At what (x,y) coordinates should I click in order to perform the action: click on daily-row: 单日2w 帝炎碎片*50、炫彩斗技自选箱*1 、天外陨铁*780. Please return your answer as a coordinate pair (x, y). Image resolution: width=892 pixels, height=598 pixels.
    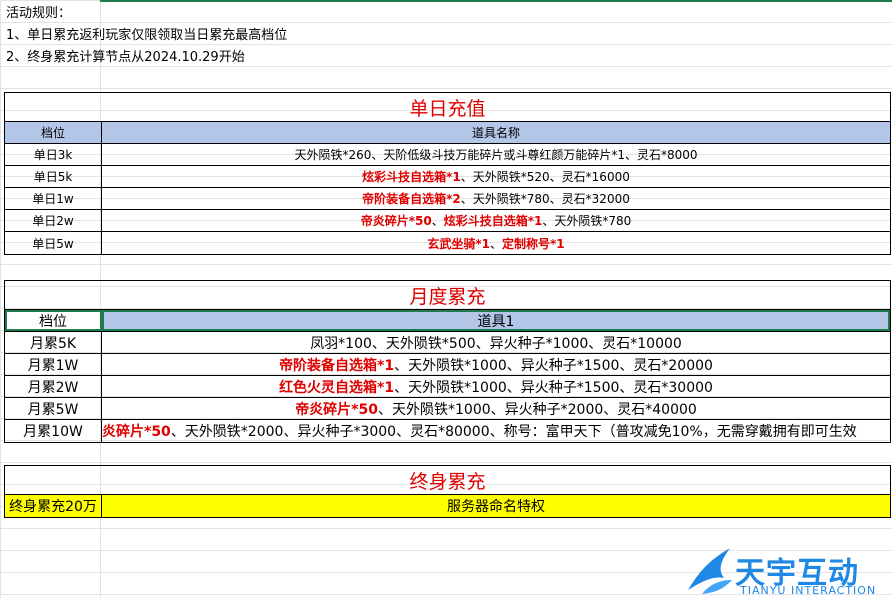
    Looking at the image, I should click on (447, 221).